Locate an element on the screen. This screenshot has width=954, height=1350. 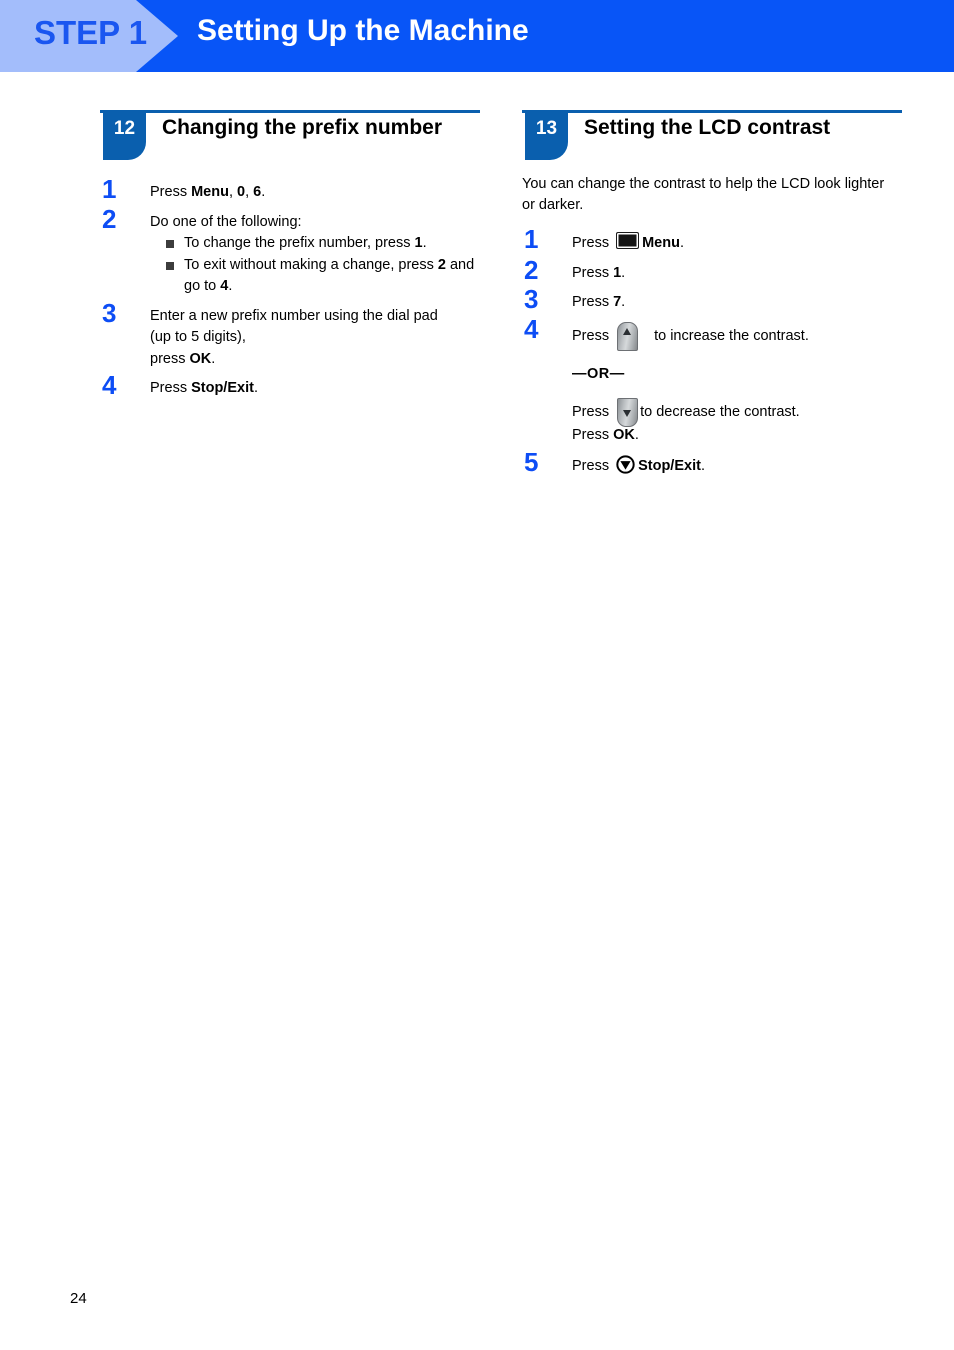
page-header-banner: STEP 1 Setting Up the Machine is located at coordinates (477, 36).